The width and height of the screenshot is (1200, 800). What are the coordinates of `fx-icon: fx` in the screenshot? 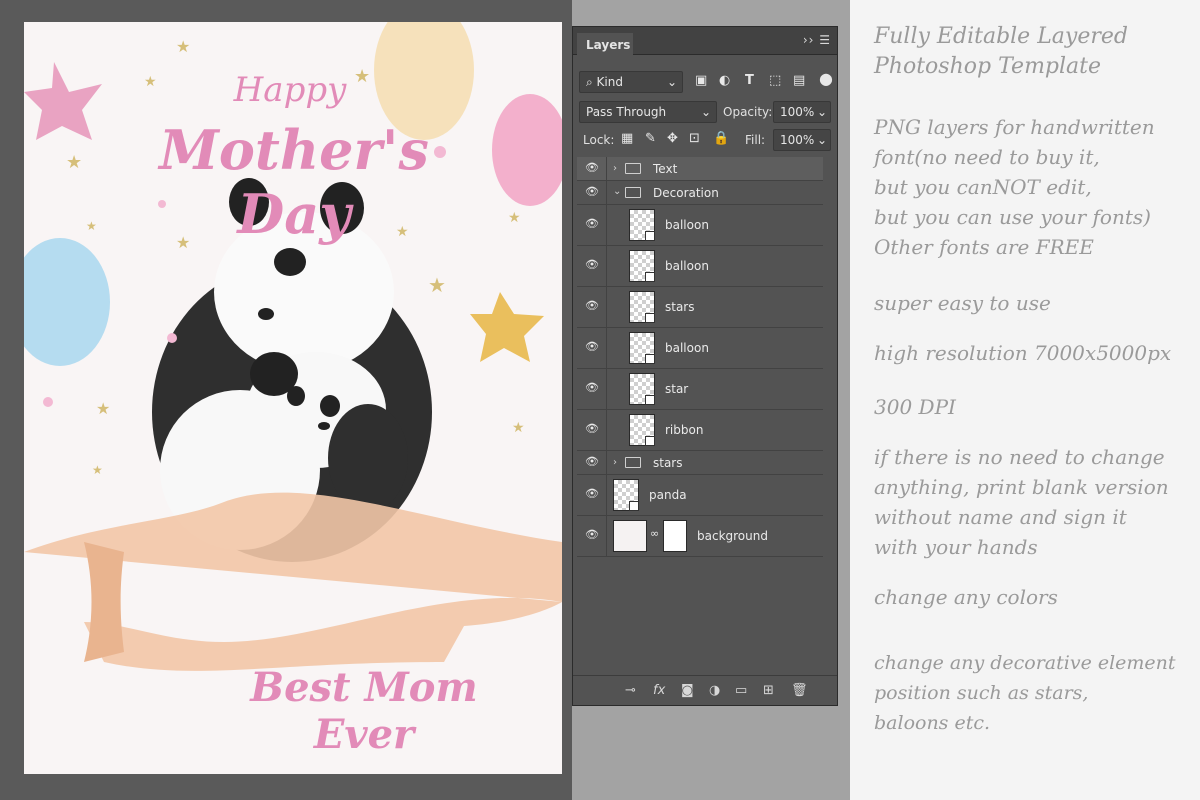 It's located at (659, 690).